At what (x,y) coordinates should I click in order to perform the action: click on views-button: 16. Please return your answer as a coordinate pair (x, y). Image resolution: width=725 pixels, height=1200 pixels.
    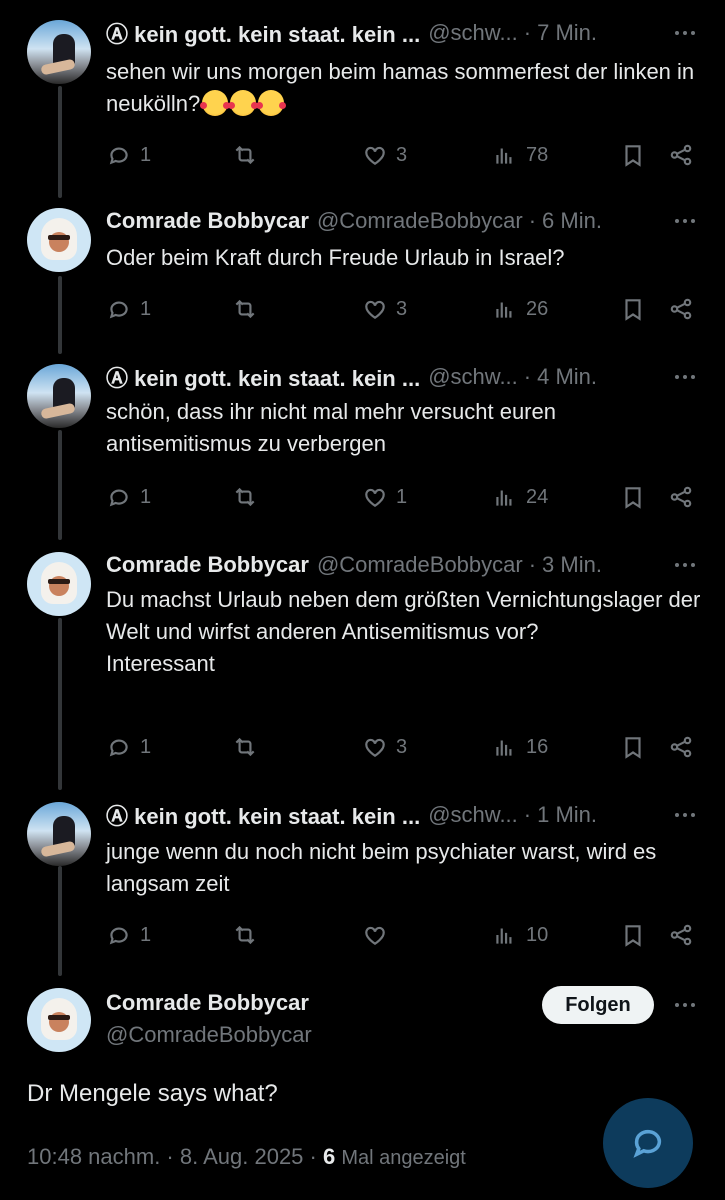
    Looking at the image, I should click on (520, 747).